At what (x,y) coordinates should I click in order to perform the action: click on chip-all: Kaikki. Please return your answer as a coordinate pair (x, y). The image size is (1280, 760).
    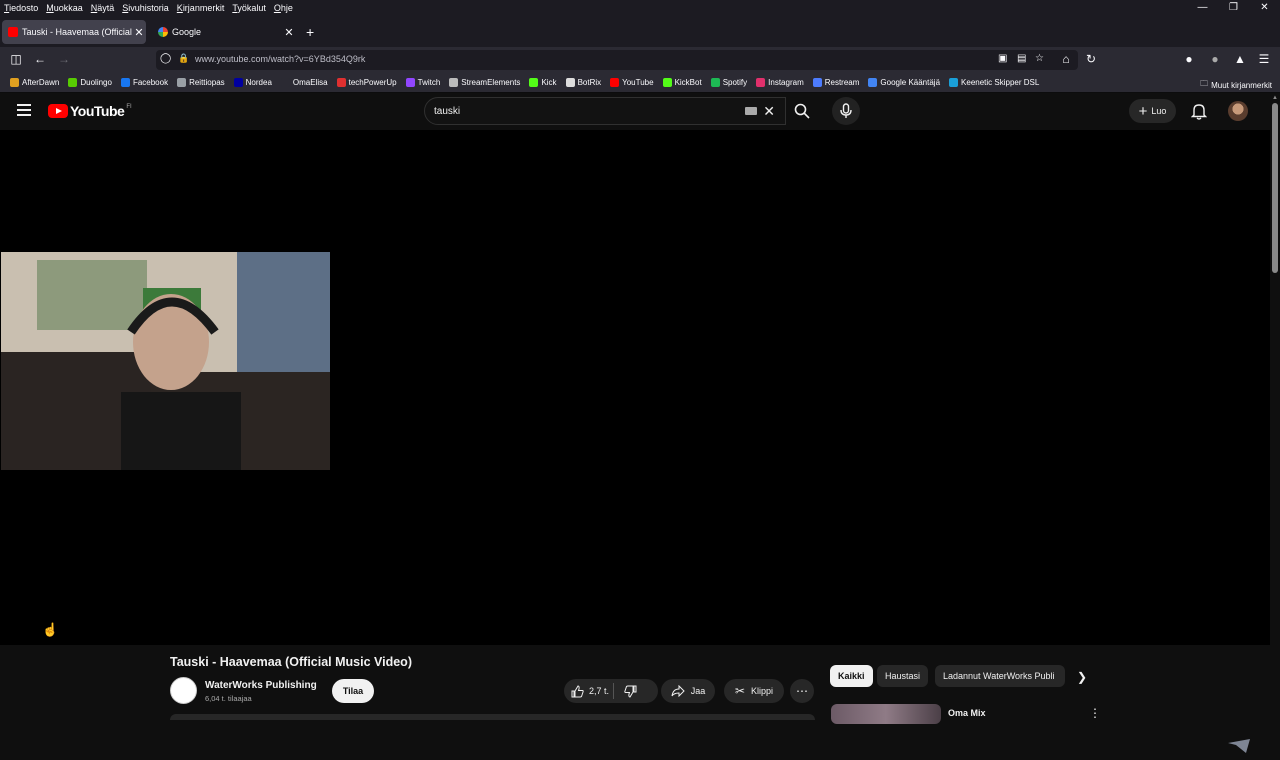
    Looking at the image, I should click on (851, 676).